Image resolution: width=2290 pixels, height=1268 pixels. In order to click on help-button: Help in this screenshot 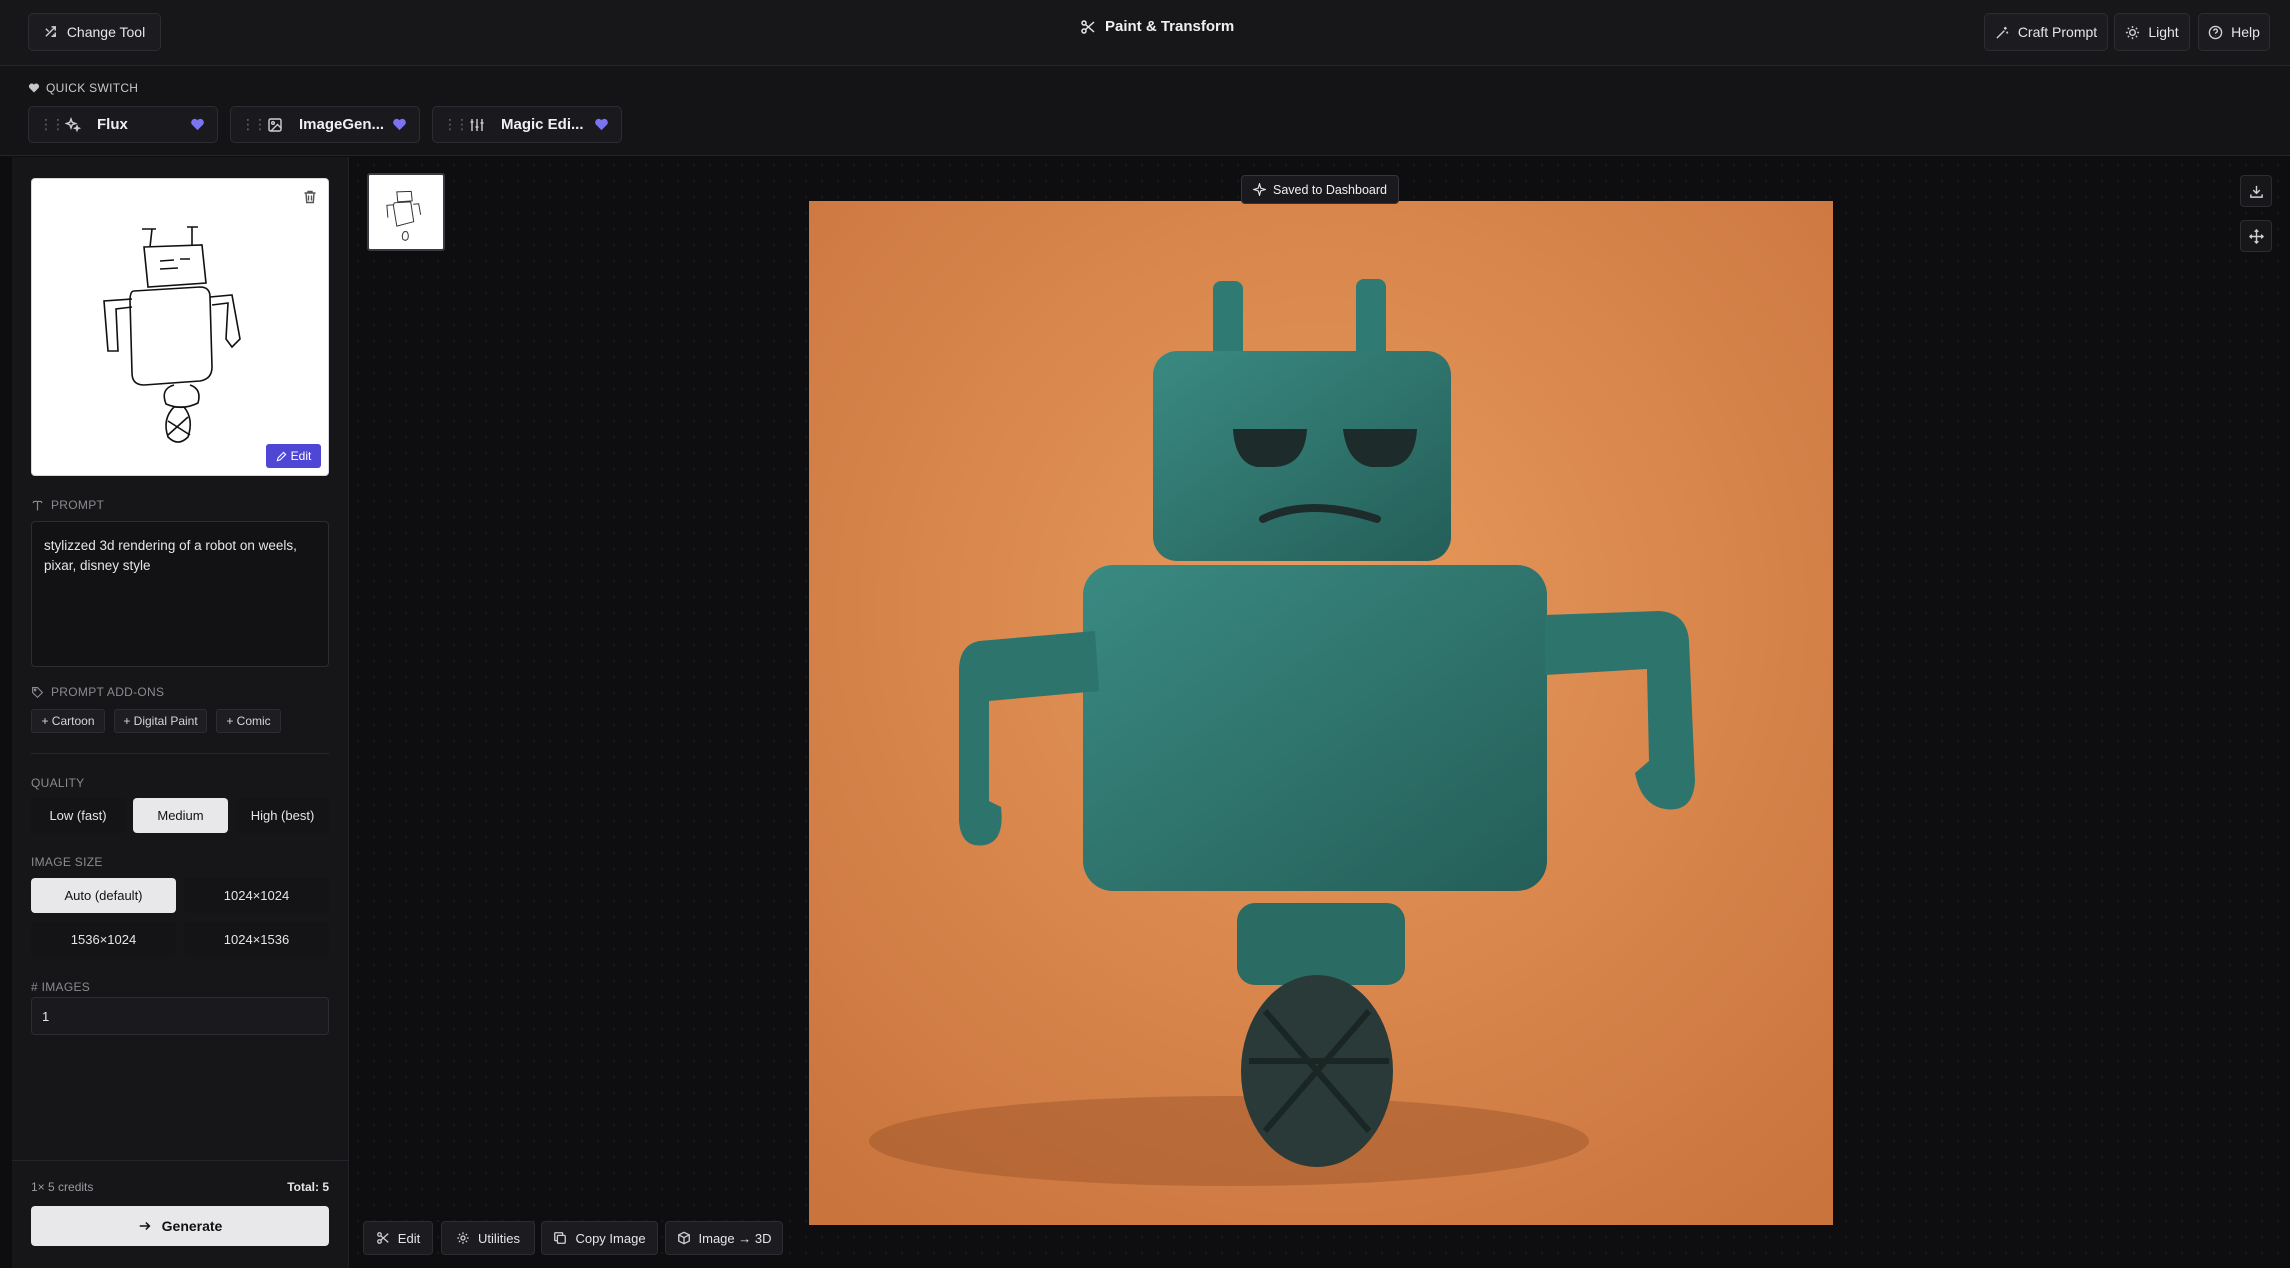, I will do `click(2234, 32)`.